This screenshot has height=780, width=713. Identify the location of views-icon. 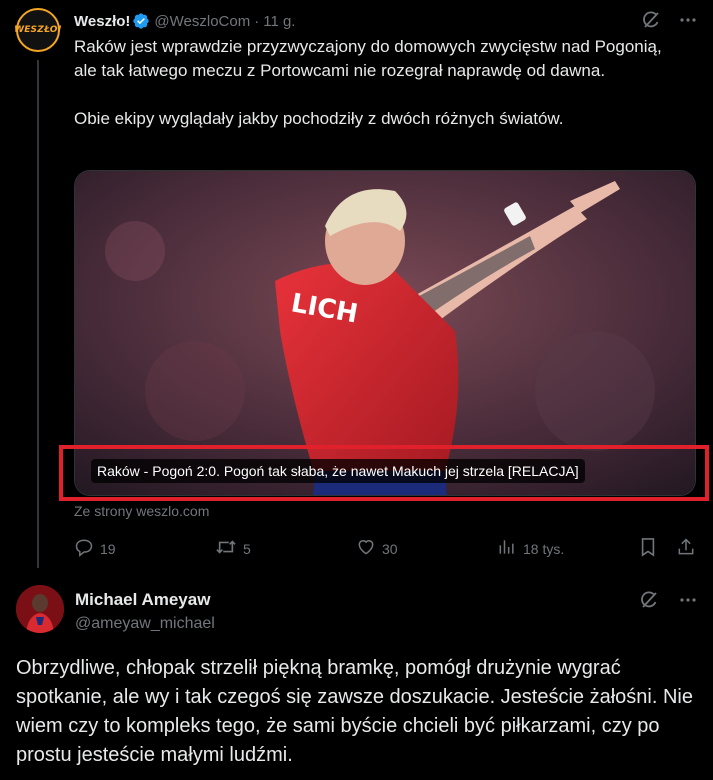
(507, 548).